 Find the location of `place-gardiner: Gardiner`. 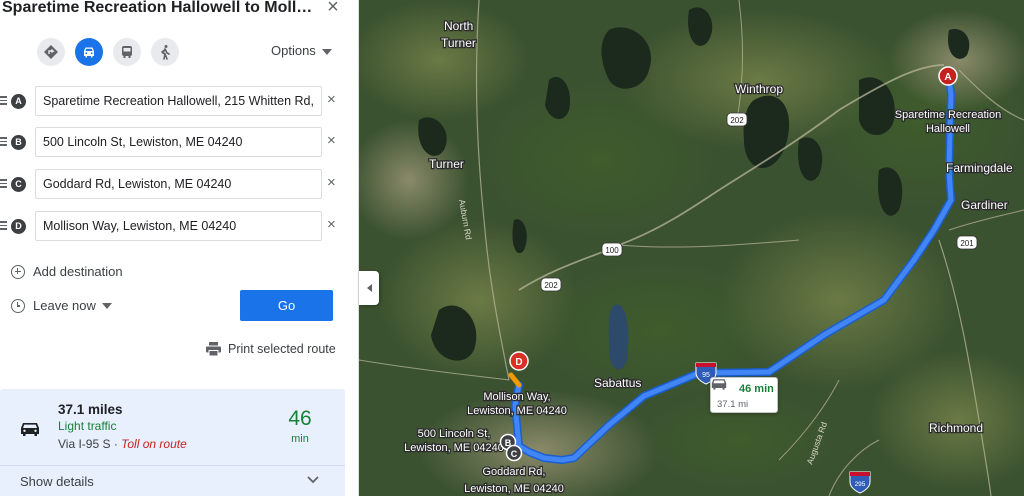

place-gardiner: Gardiner is located at coordinates (984, 205).